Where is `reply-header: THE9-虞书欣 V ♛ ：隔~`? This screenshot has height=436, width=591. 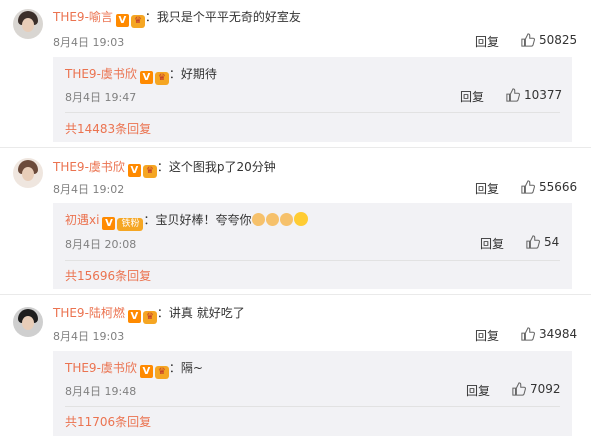 reply-header: THE9-虞书欣 V ♛ ：隔~ is located at coordinates (134, 369).